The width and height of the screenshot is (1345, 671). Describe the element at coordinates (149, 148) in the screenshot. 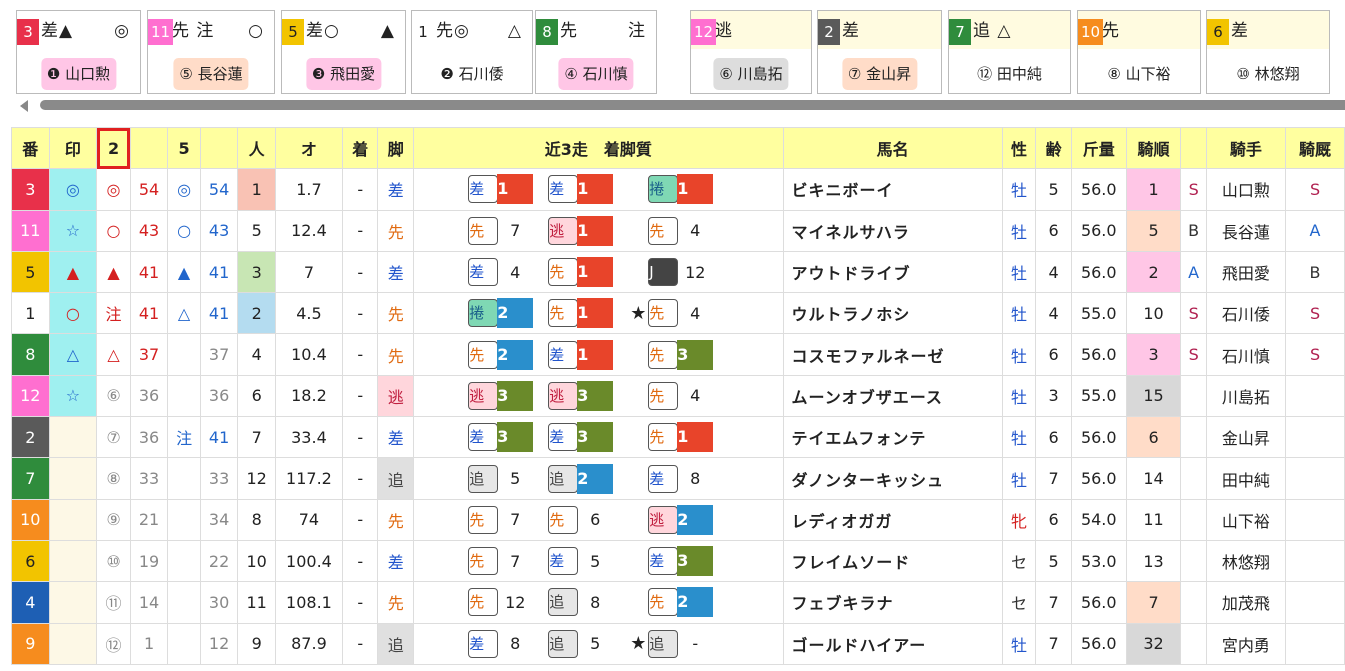

I see `header-col-2-score` at that location.